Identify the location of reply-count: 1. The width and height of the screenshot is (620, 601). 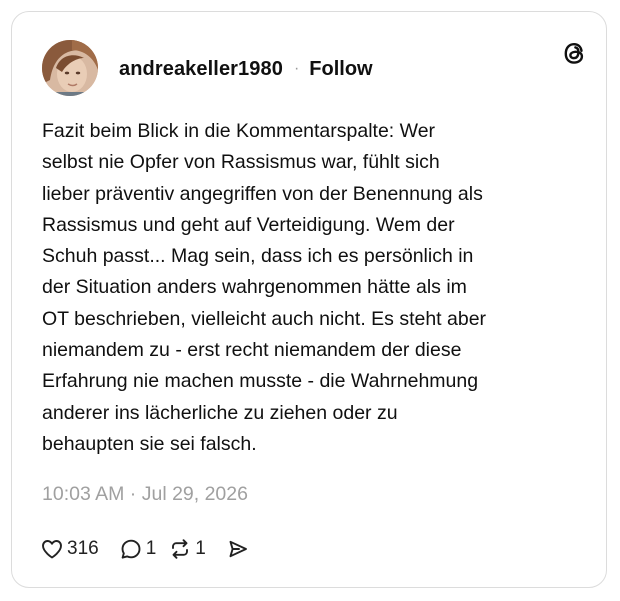
(151, 548).